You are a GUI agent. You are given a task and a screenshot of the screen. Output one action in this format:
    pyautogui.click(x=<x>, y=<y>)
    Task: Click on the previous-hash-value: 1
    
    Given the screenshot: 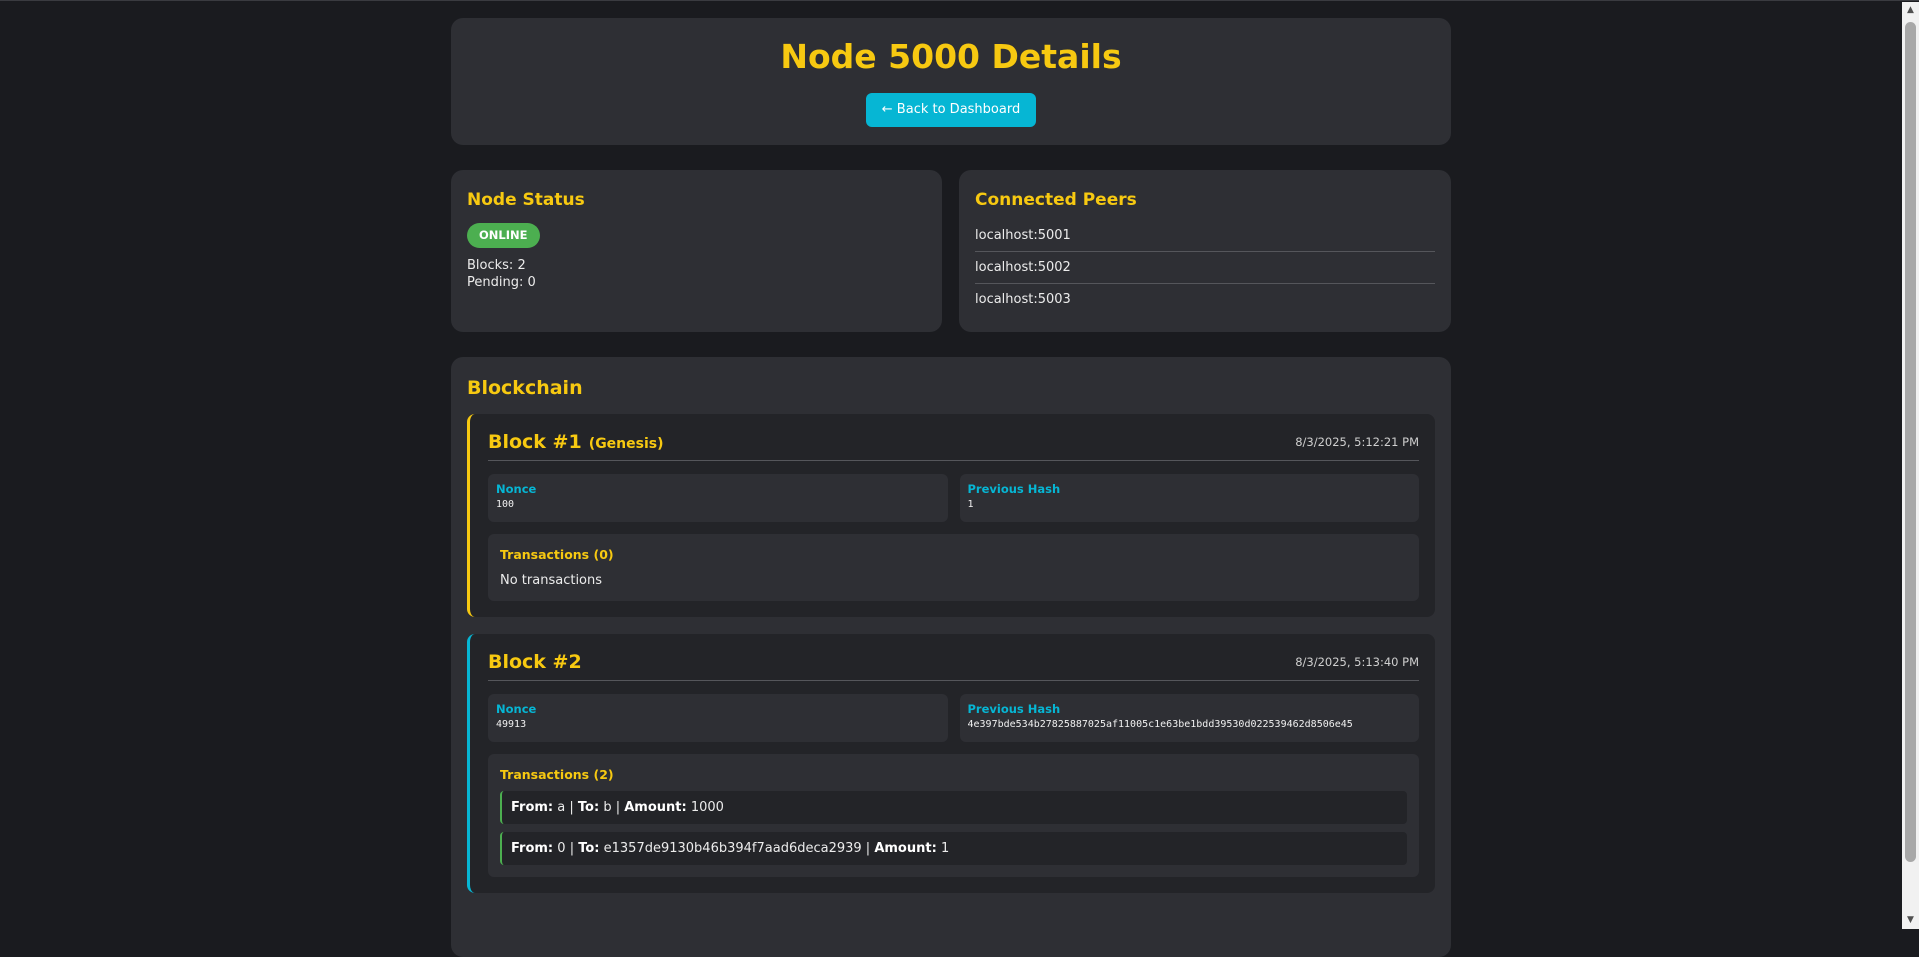 What is the action you would take?
    pyautogui.click(x=970, y=504)
    